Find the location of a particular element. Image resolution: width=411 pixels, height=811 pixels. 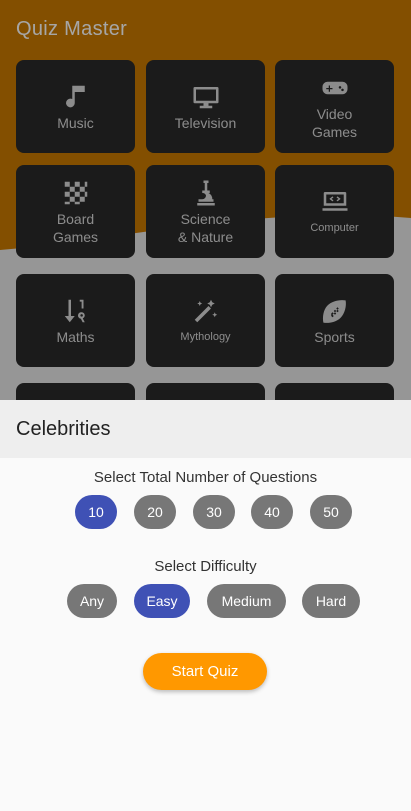

difficulty-chip-easy: Easy is located at coordinates (162, 601).